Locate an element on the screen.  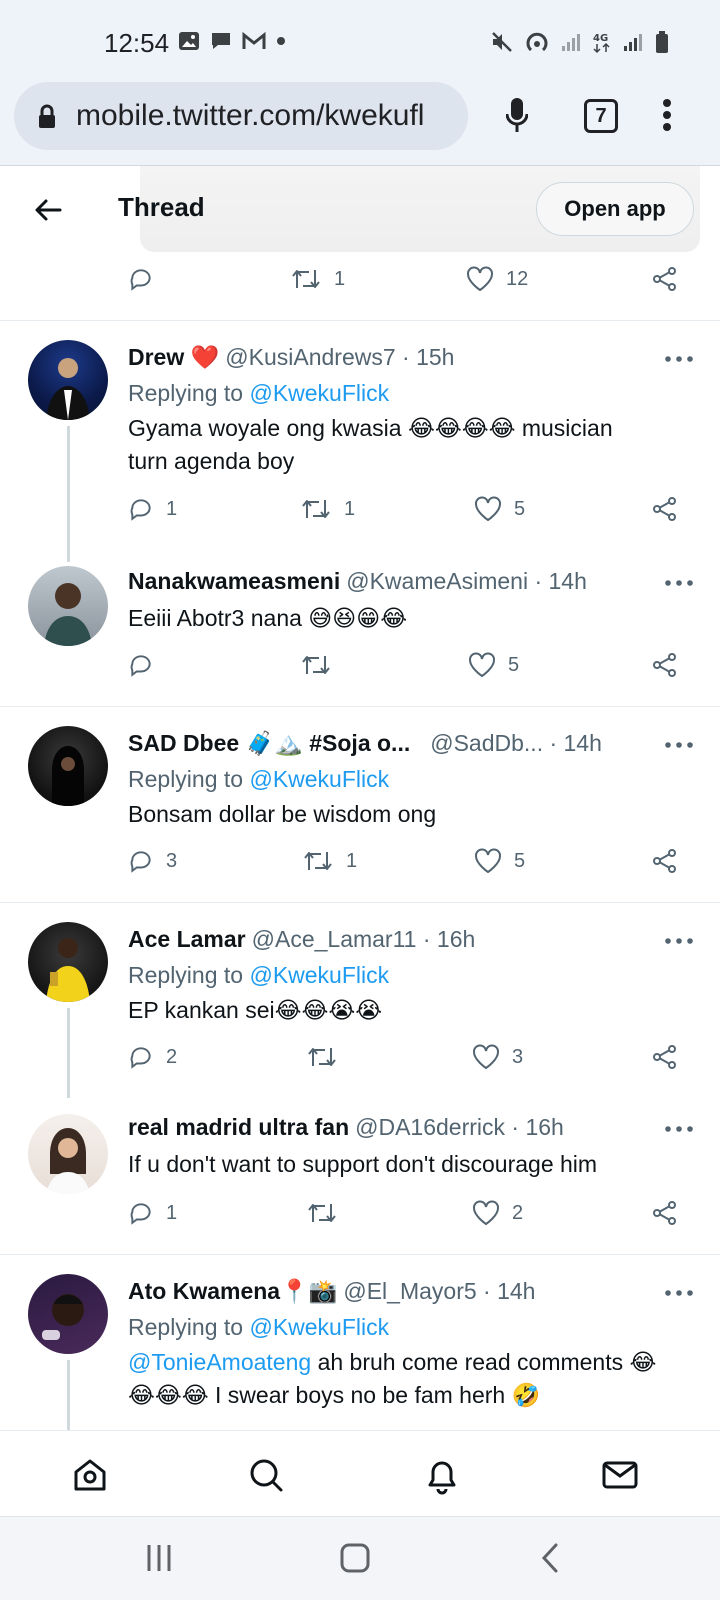
display-name: Drew ❤️ is located at coordinates (173, 357).